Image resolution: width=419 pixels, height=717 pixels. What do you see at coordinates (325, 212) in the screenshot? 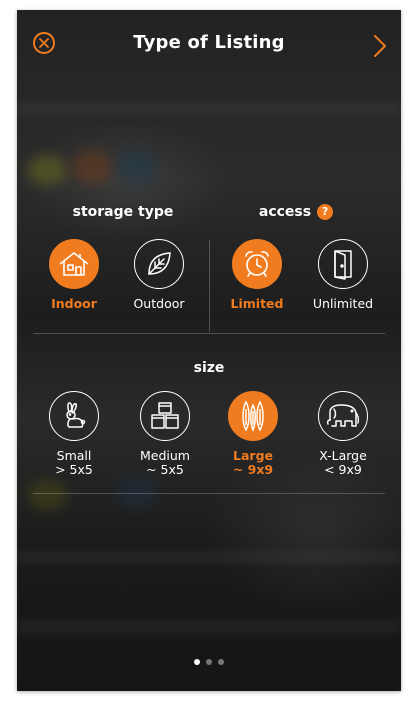
I see `help-icon: ?` at bounding box center [325, 212].